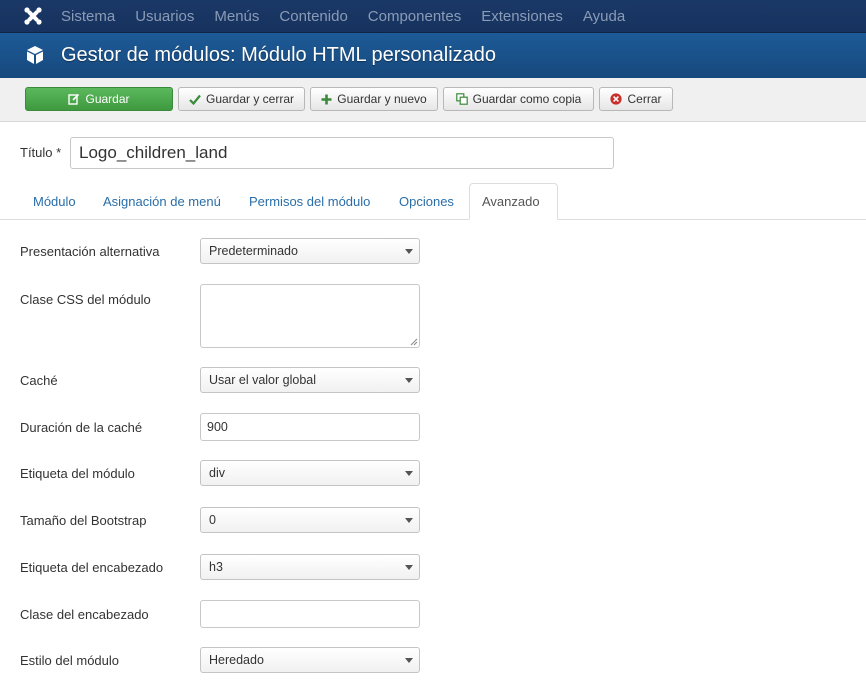 This screenshot has height=697, width=866. I want to click on module-style-value: Heredado, so click(236, 660).